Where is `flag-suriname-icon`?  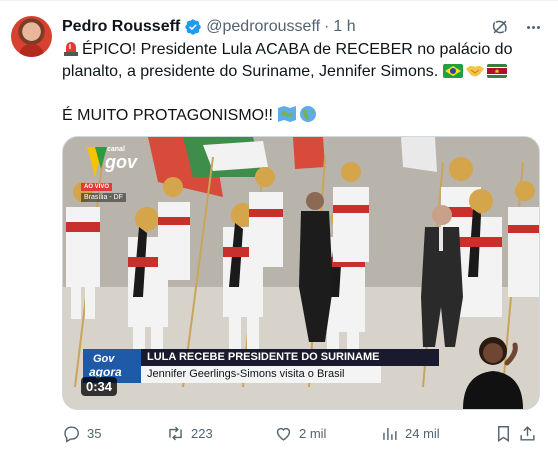
flag-suriname-icon is located at coordinates (496, 71).